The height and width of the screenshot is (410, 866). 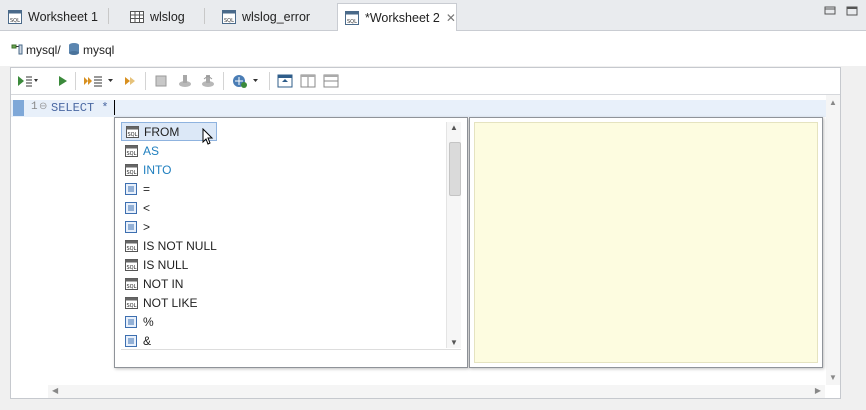 What do you see at coordinates (208, 81) in the screenshot?
I see `rollback-icon` at bounding box center [208, 81].